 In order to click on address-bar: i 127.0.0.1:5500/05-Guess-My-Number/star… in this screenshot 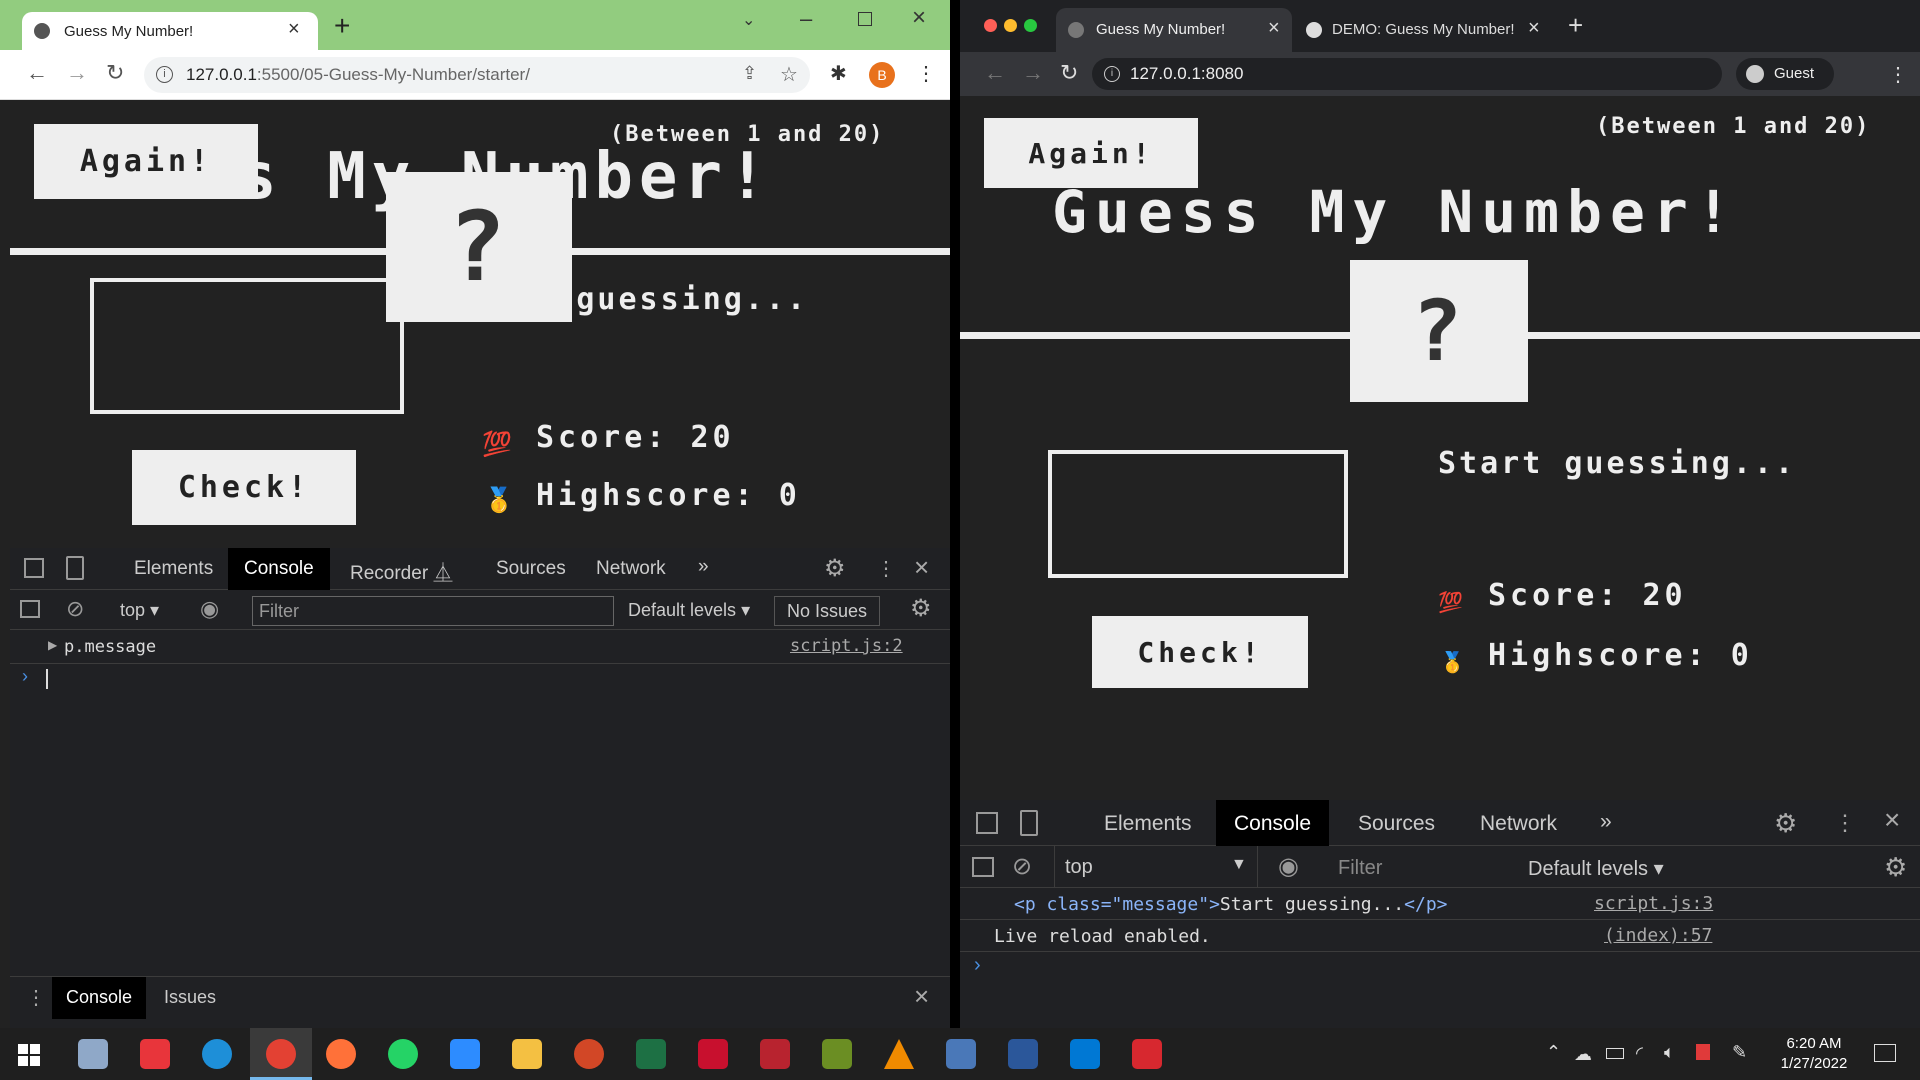, I will do `click(477, 75)`.